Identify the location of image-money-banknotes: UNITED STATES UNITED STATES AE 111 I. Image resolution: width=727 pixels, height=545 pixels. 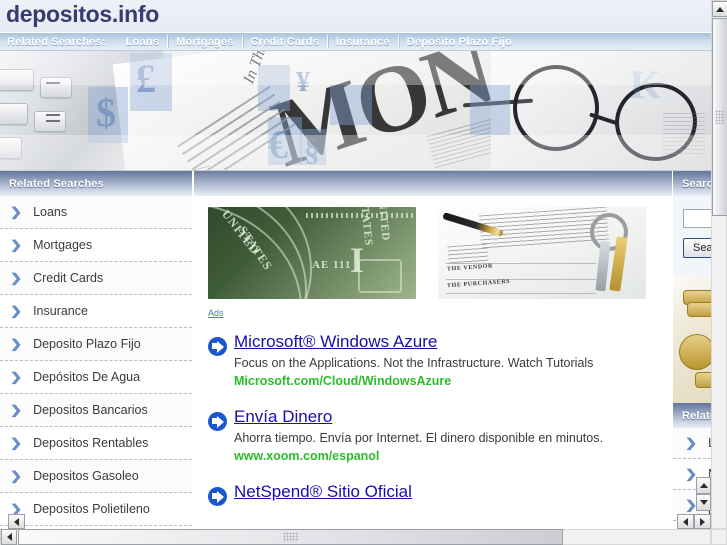
(312, 253).